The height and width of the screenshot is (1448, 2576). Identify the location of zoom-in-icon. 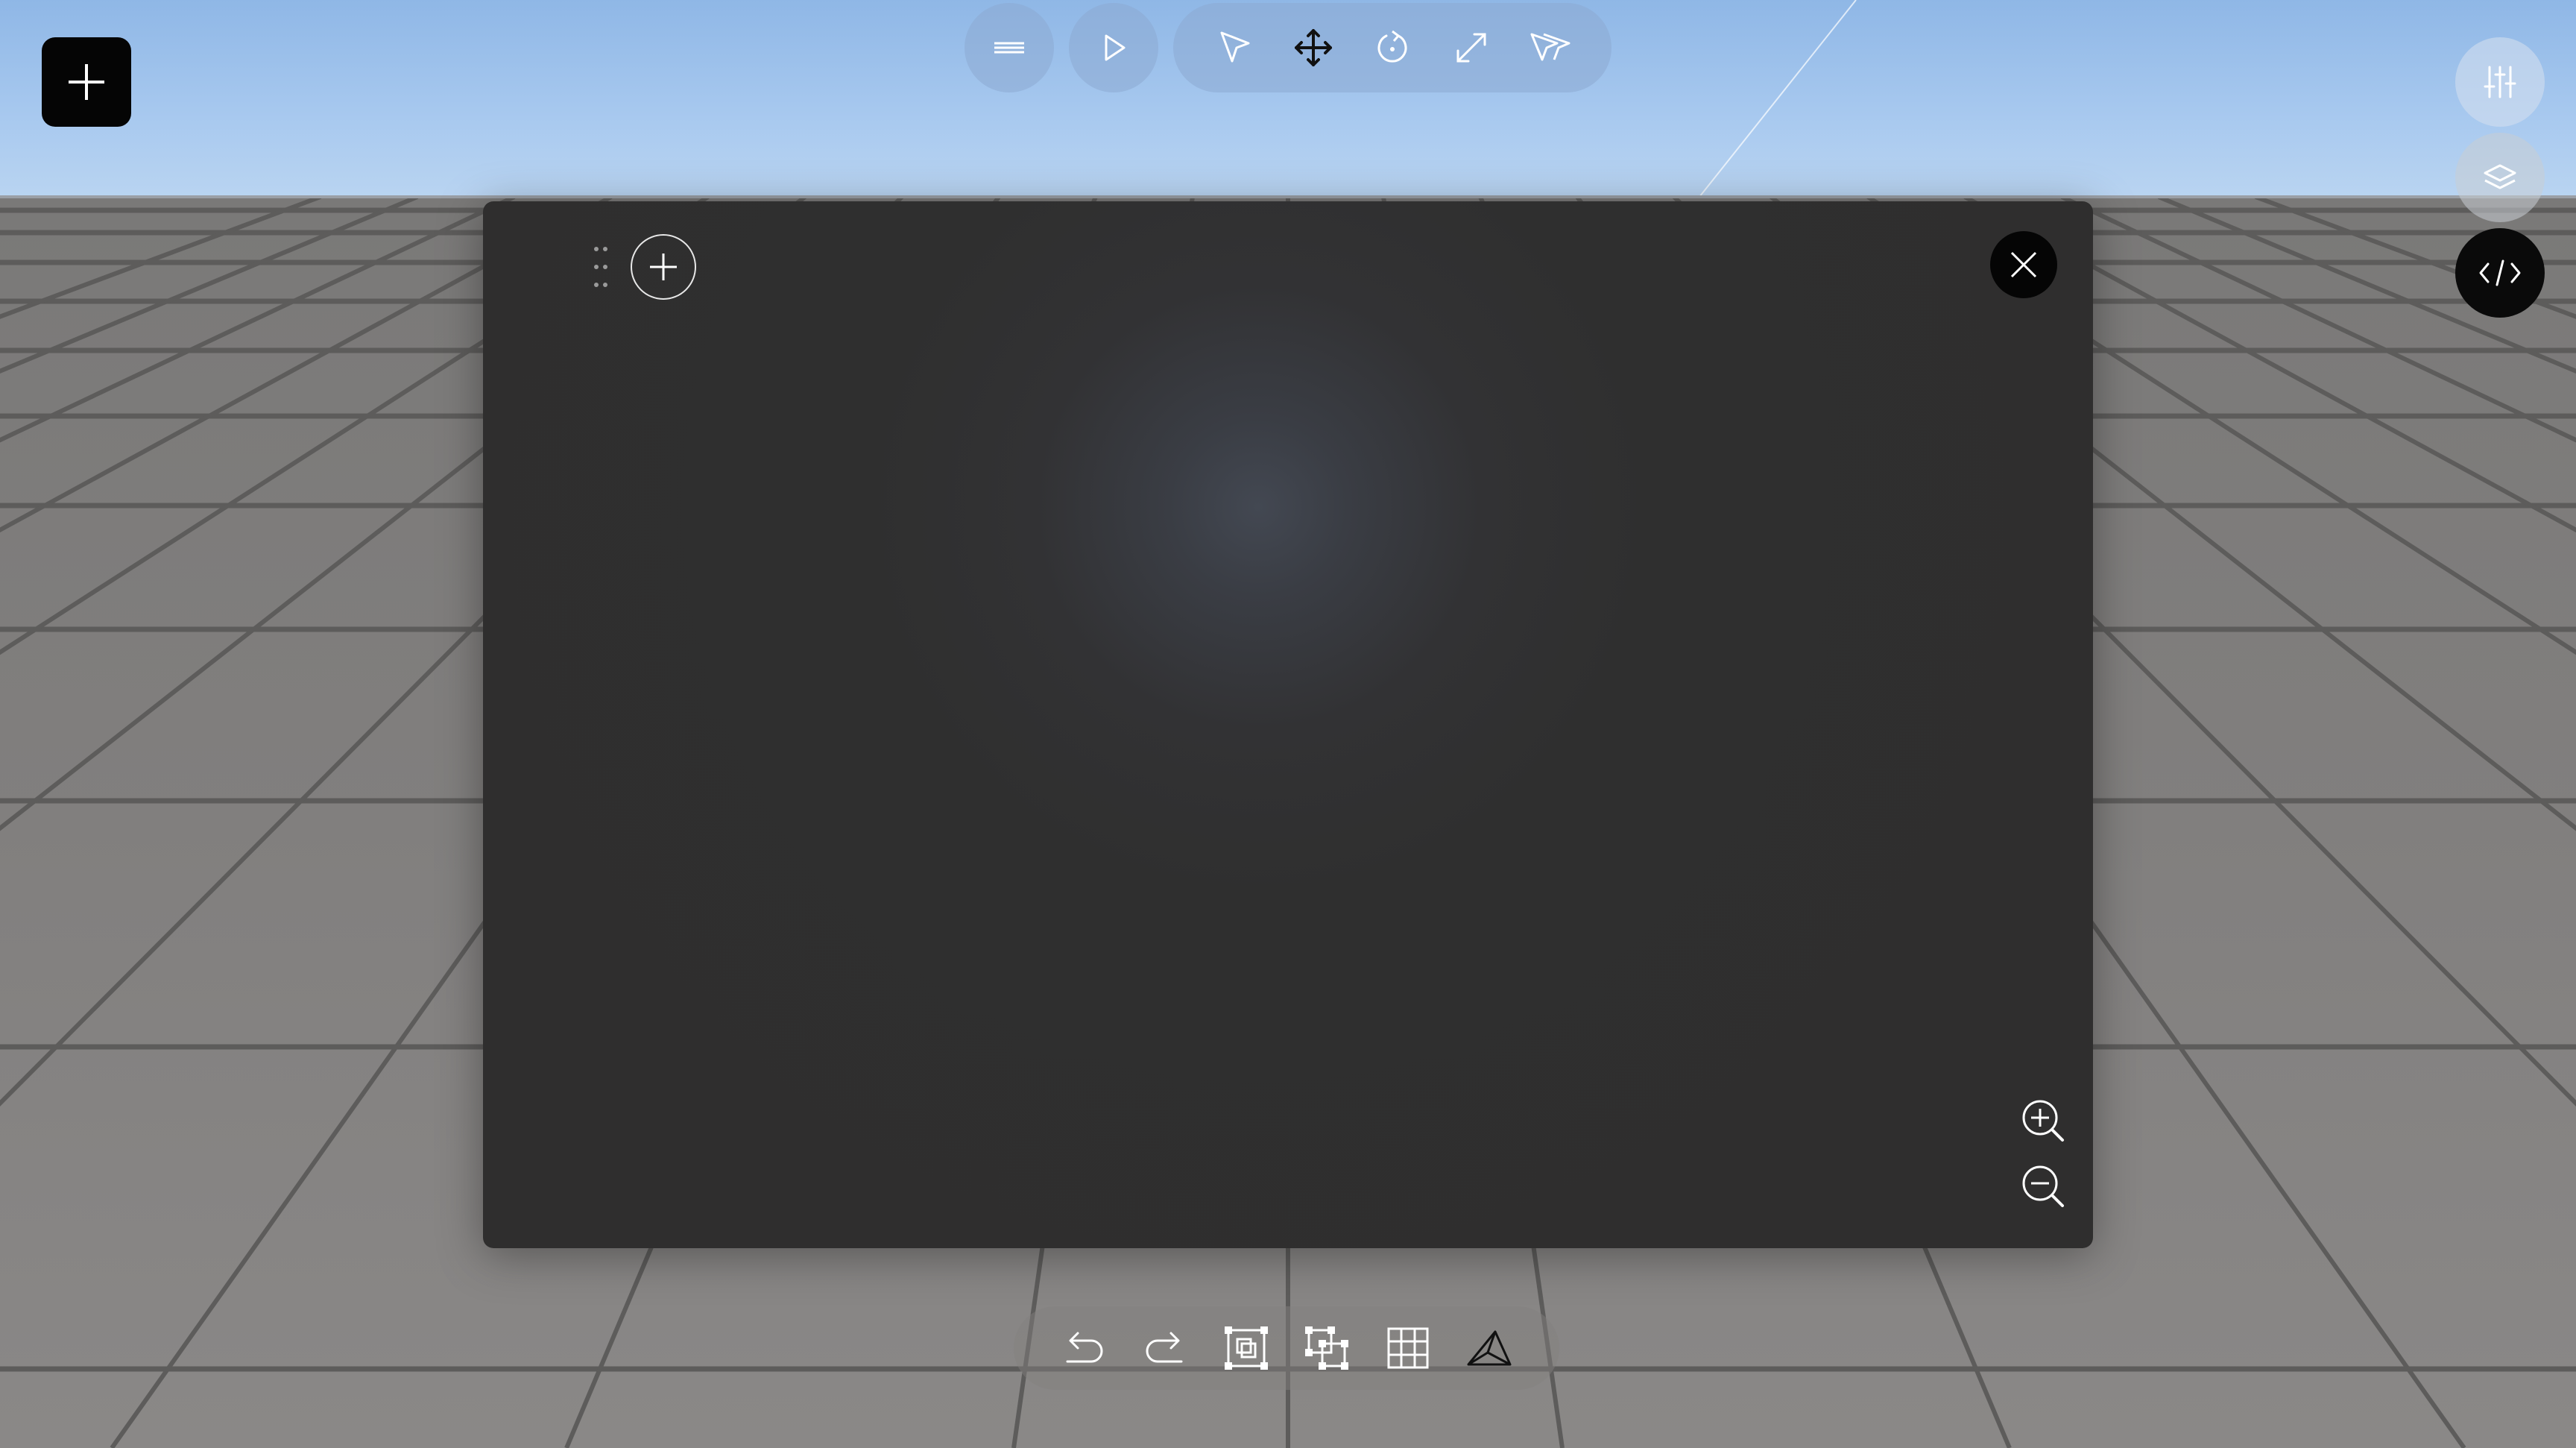
(2043, 1121).